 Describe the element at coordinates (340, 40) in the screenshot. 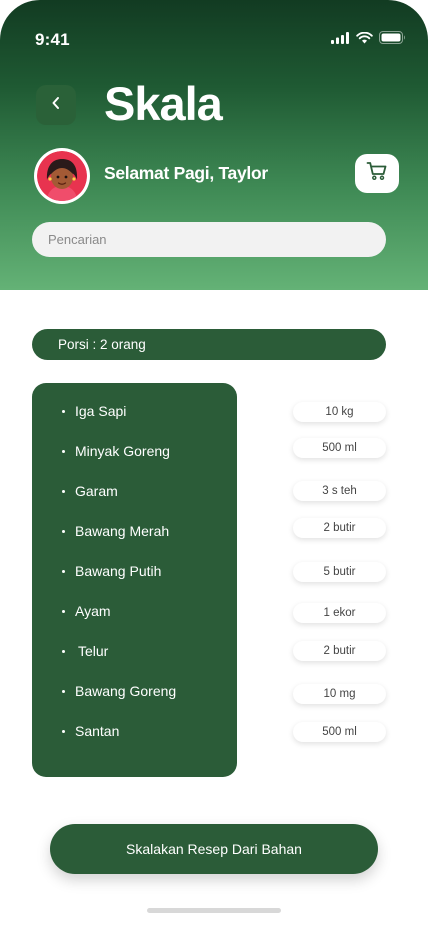

I see `signal-icon` at that location.